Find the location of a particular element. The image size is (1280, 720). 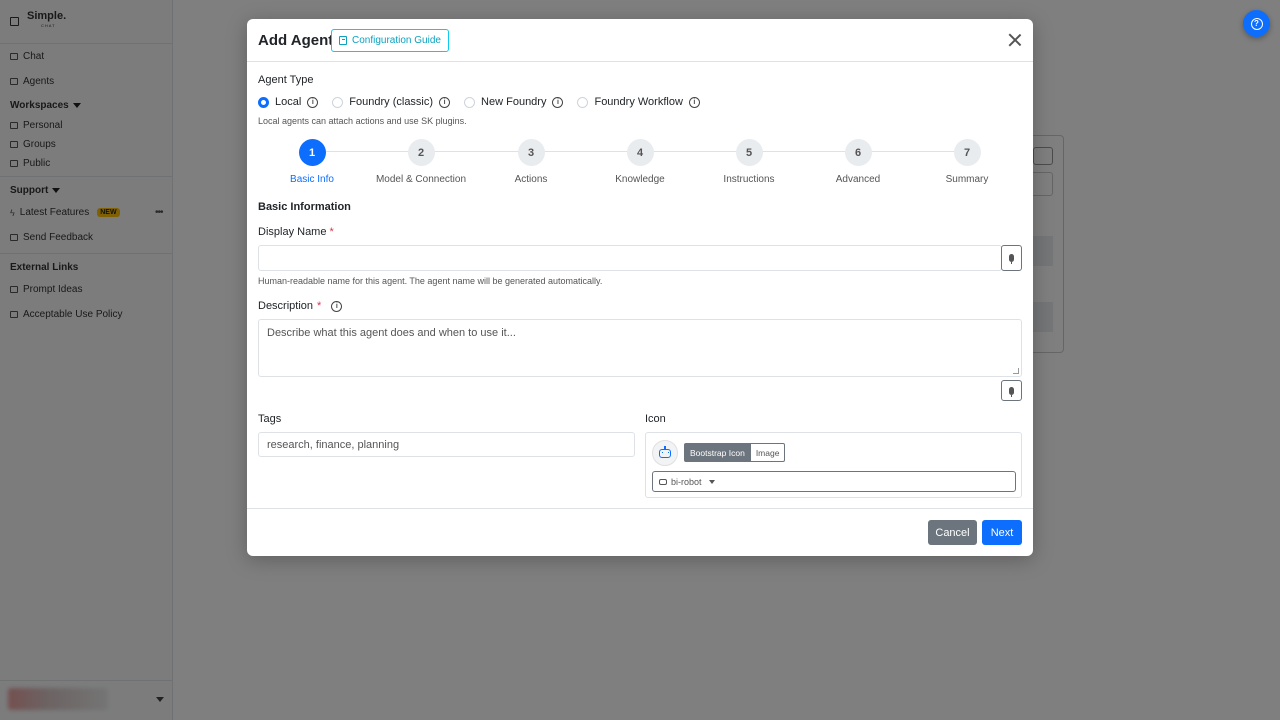

resize-handle-icon is located at coordinates (1016, 371).